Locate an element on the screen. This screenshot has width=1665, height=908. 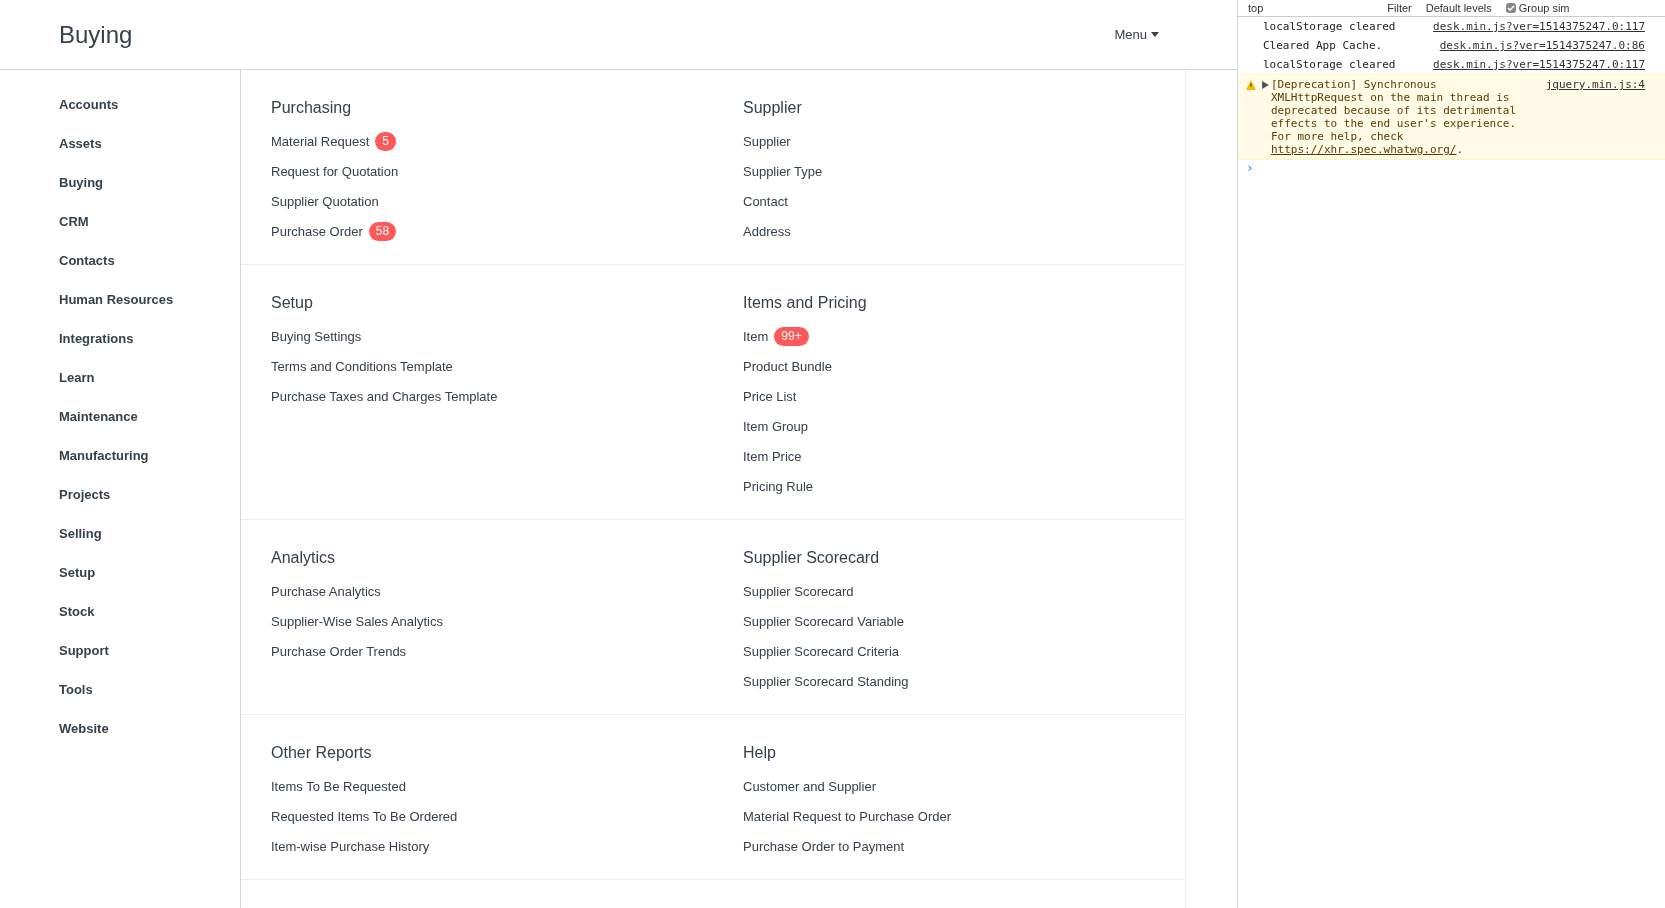
sidebar-item: Projects is located at coordinates (149, 495).